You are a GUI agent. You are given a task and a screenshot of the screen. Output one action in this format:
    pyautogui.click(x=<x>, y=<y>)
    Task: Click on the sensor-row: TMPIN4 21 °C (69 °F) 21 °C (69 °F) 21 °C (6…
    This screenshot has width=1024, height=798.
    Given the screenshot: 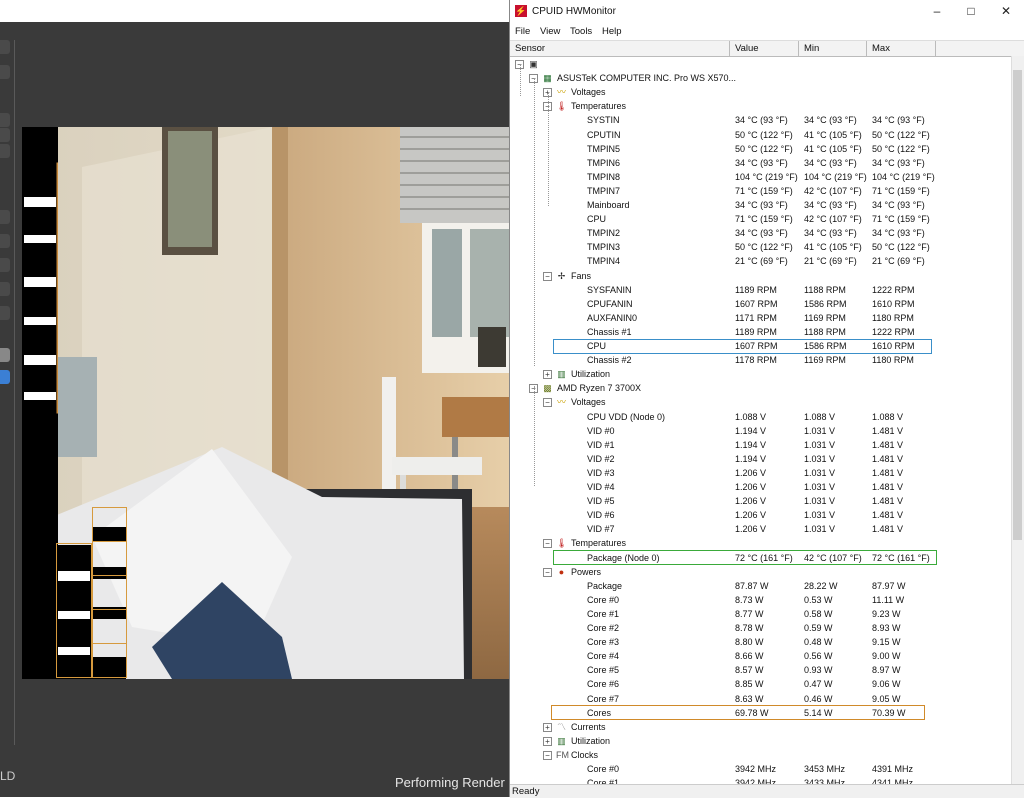 What is the action you would take?
    pyautogui.click(x=760, y=261)
    